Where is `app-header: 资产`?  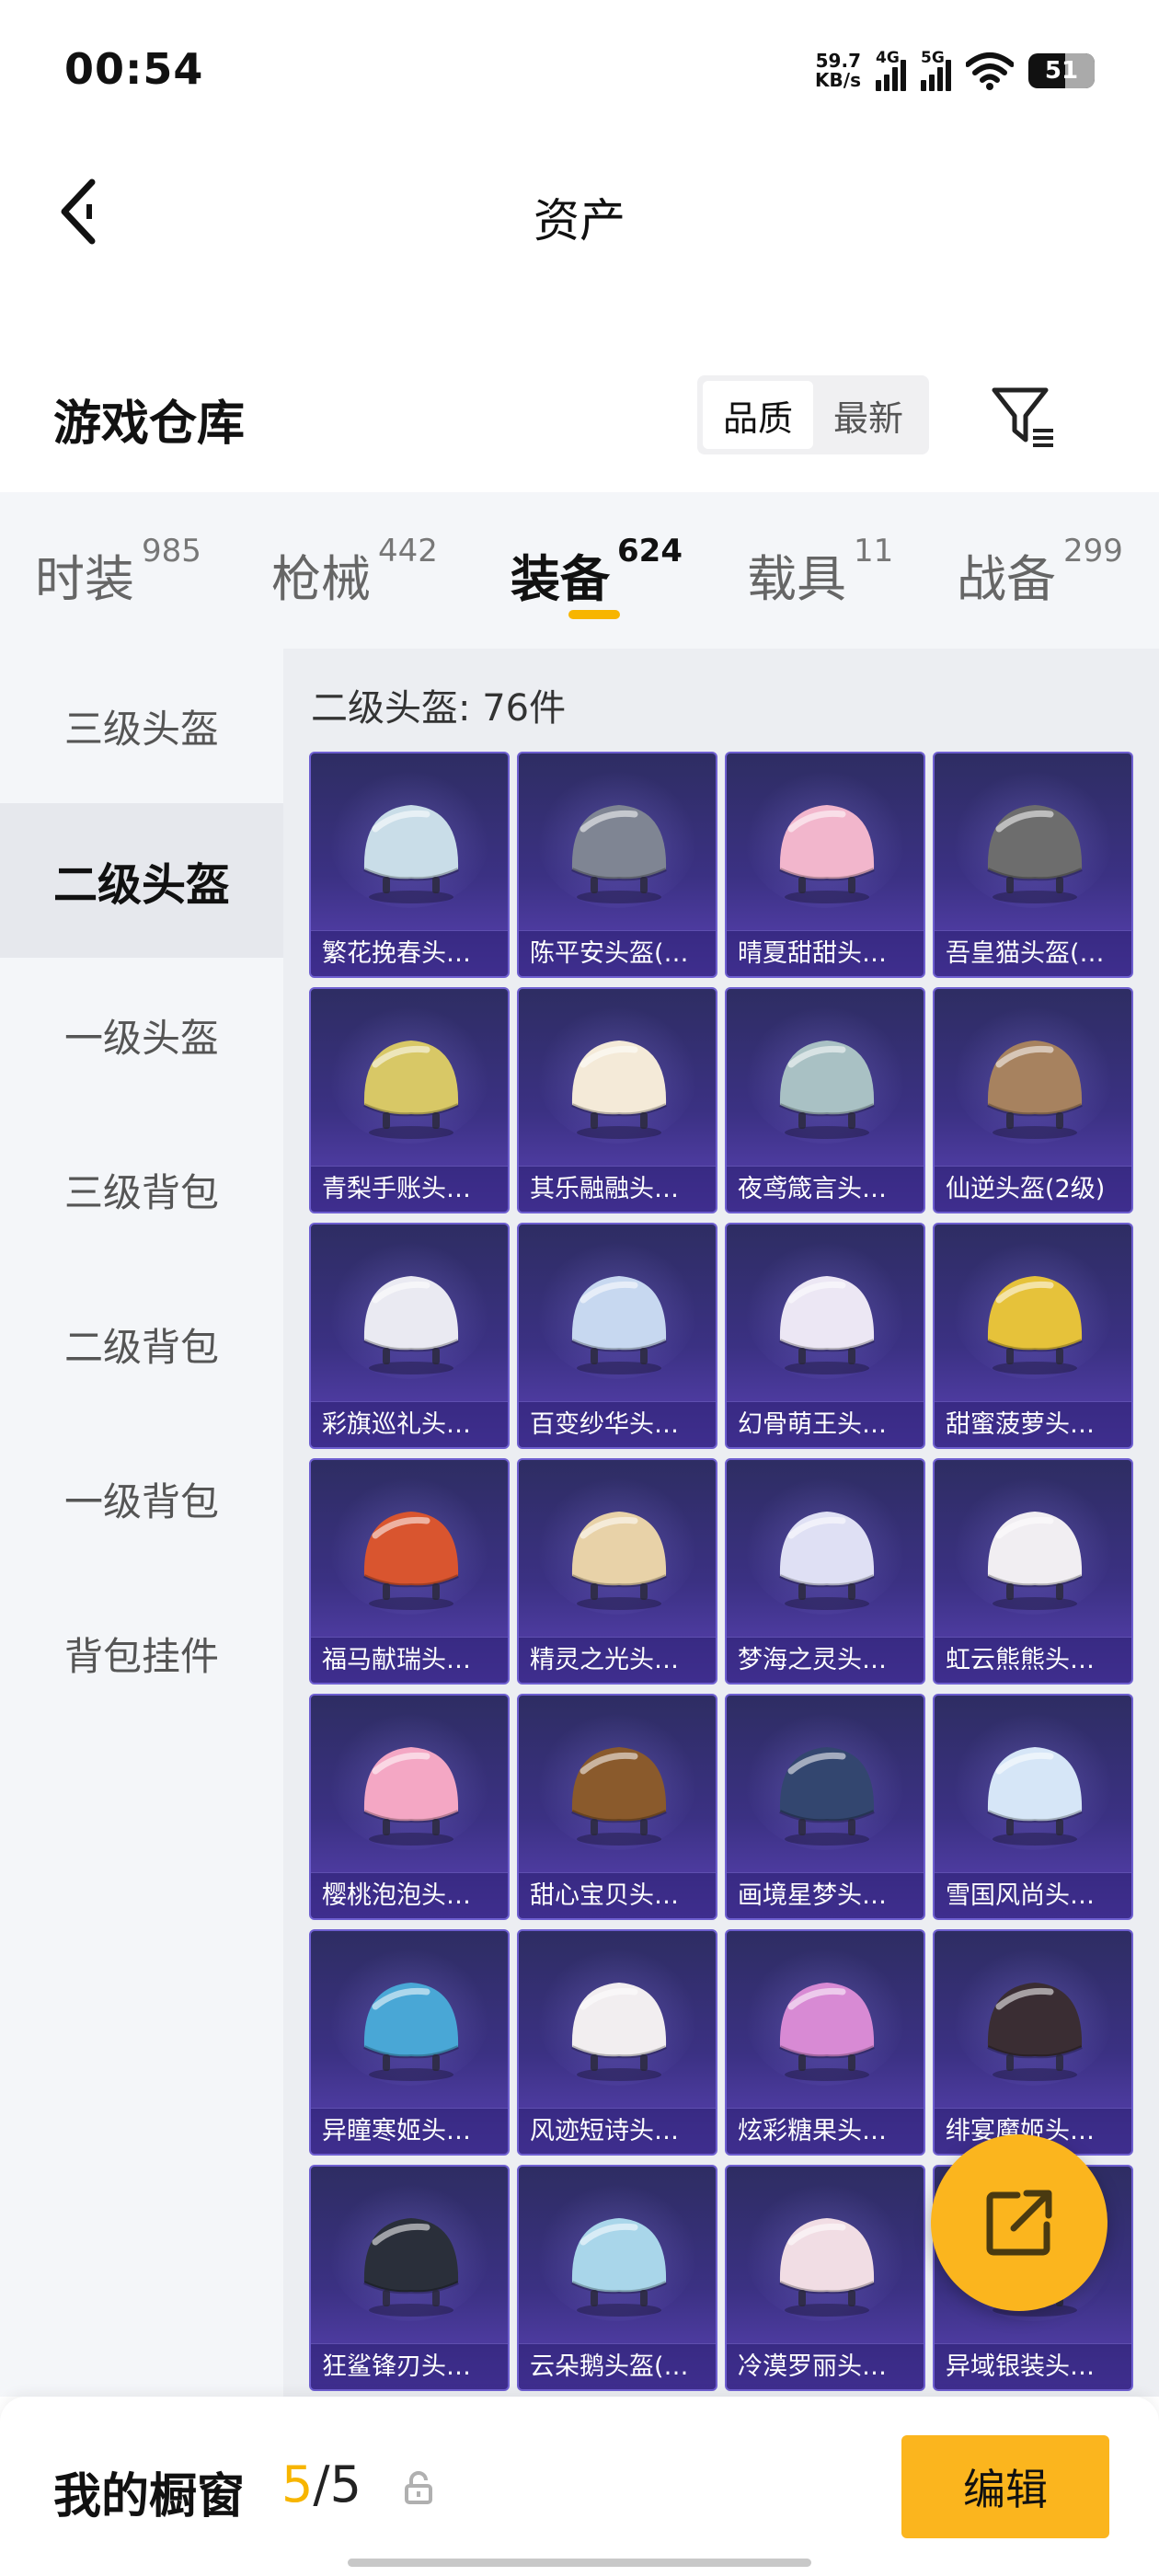 app-header: 资产 is located at coordinates (579, 211).